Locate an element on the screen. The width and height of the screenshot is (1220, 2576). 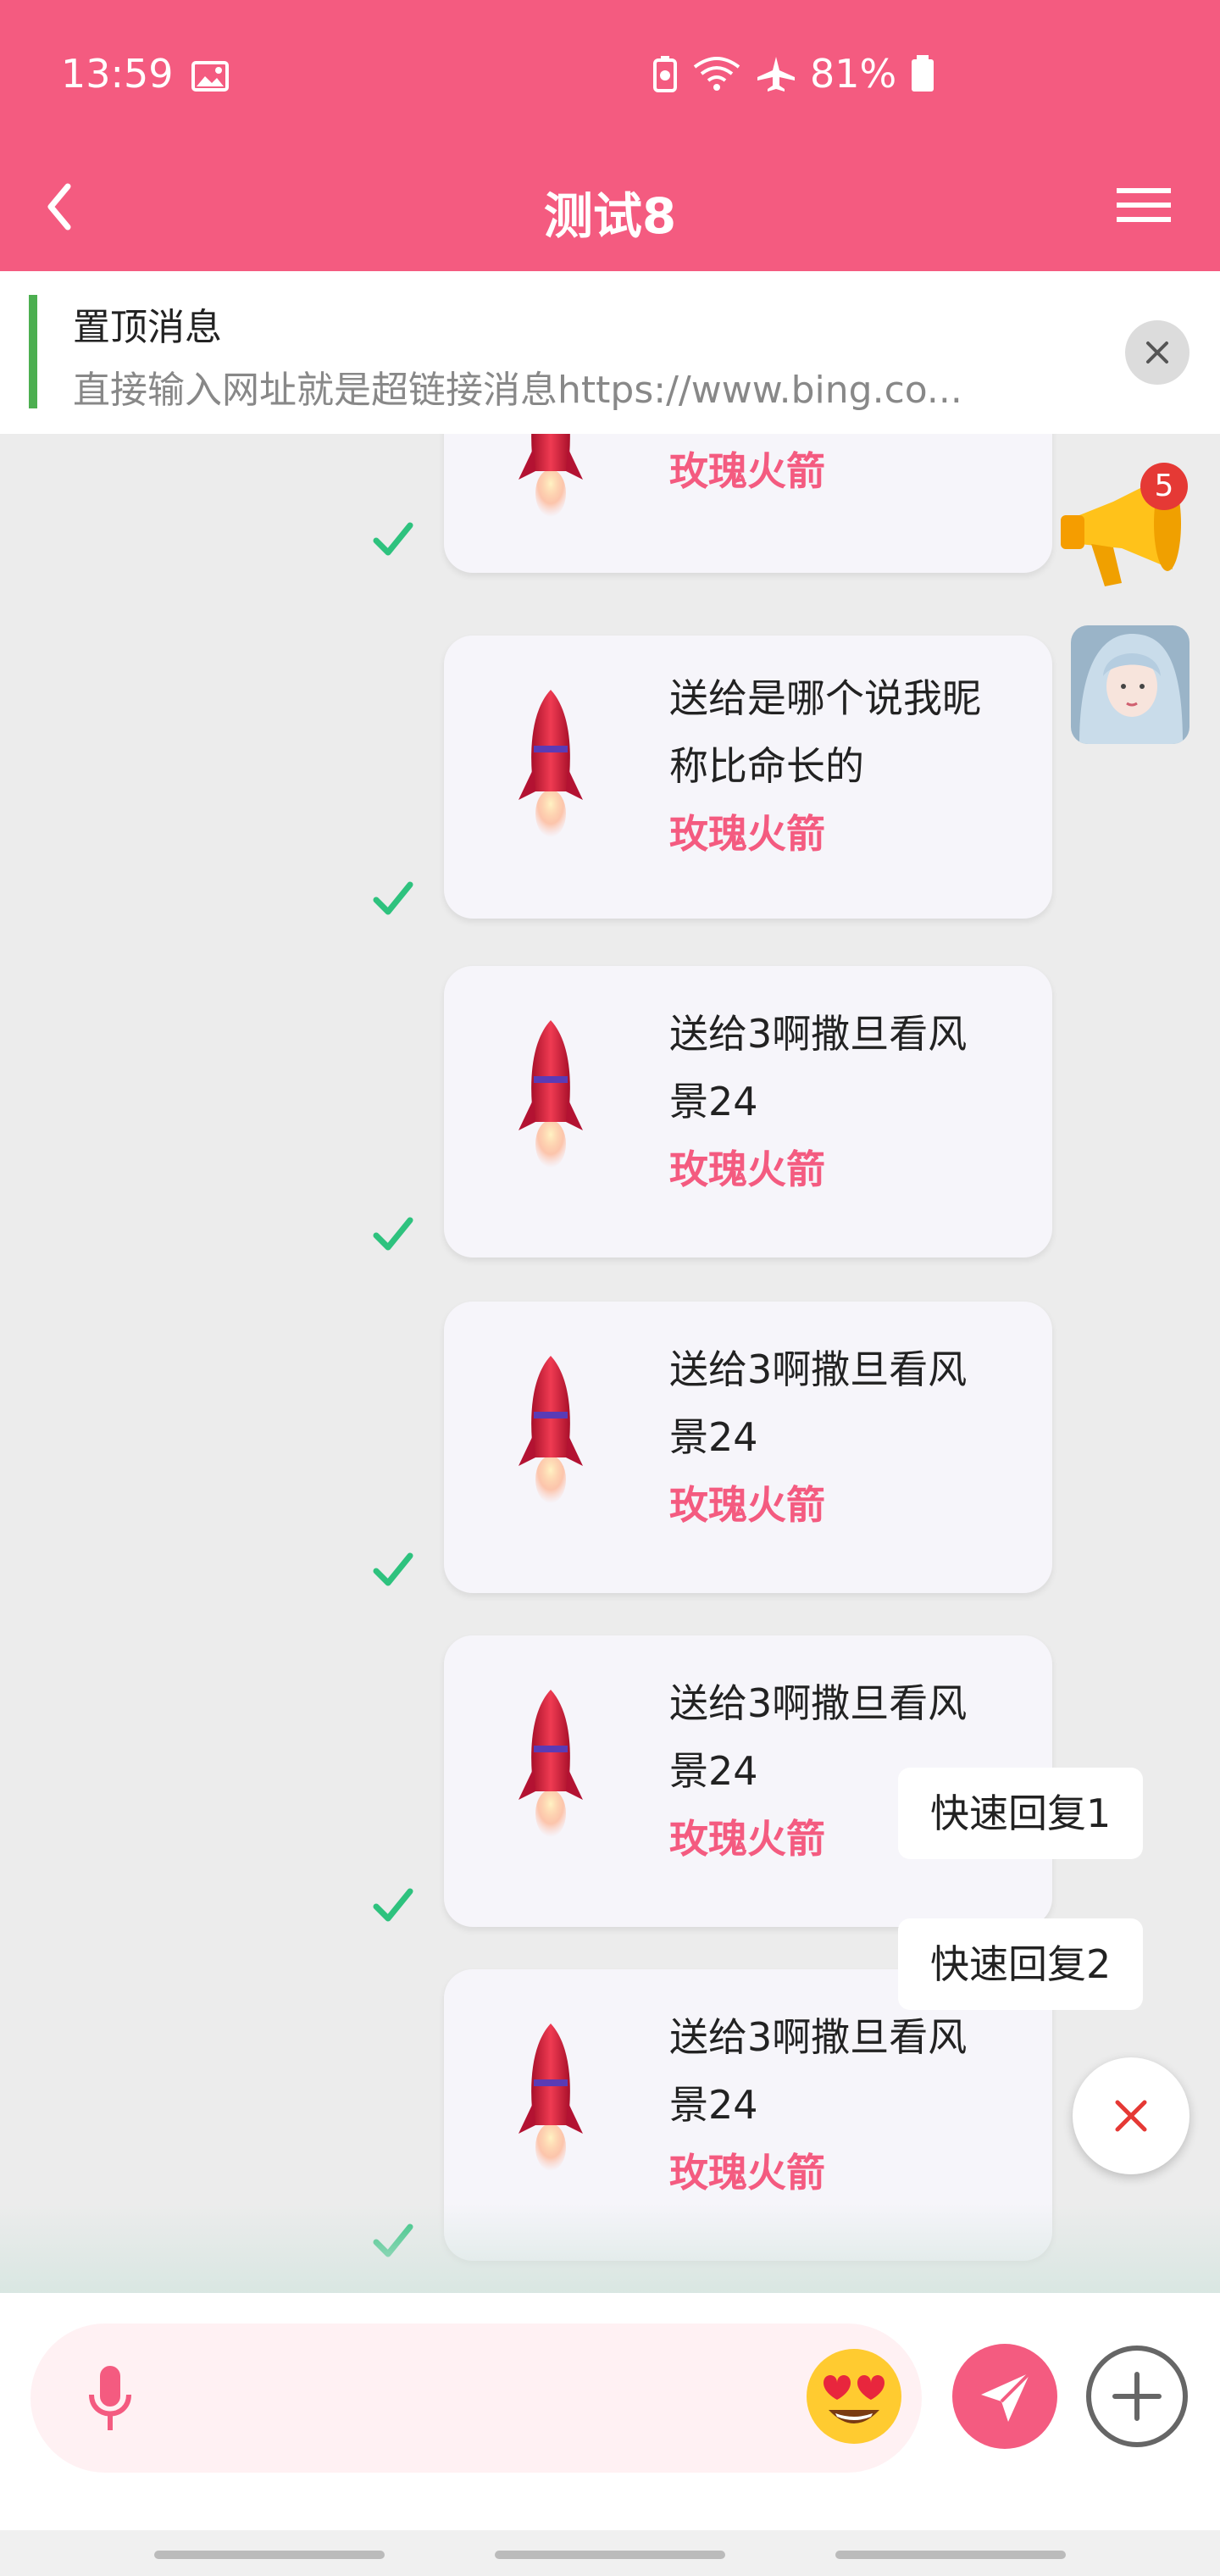
plus-icon is located at coordinates (1137, 2396).